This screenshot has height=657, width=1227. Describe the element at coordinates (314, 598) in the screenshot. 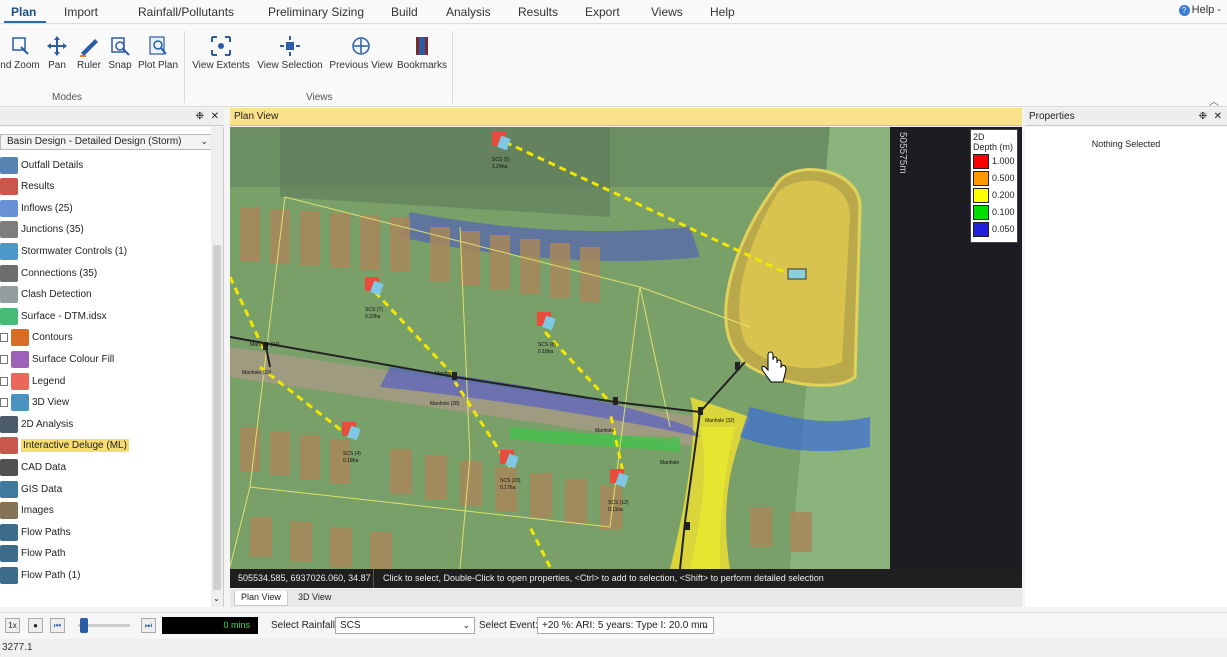

I see `tab-3d-view: 3D View` at that location.